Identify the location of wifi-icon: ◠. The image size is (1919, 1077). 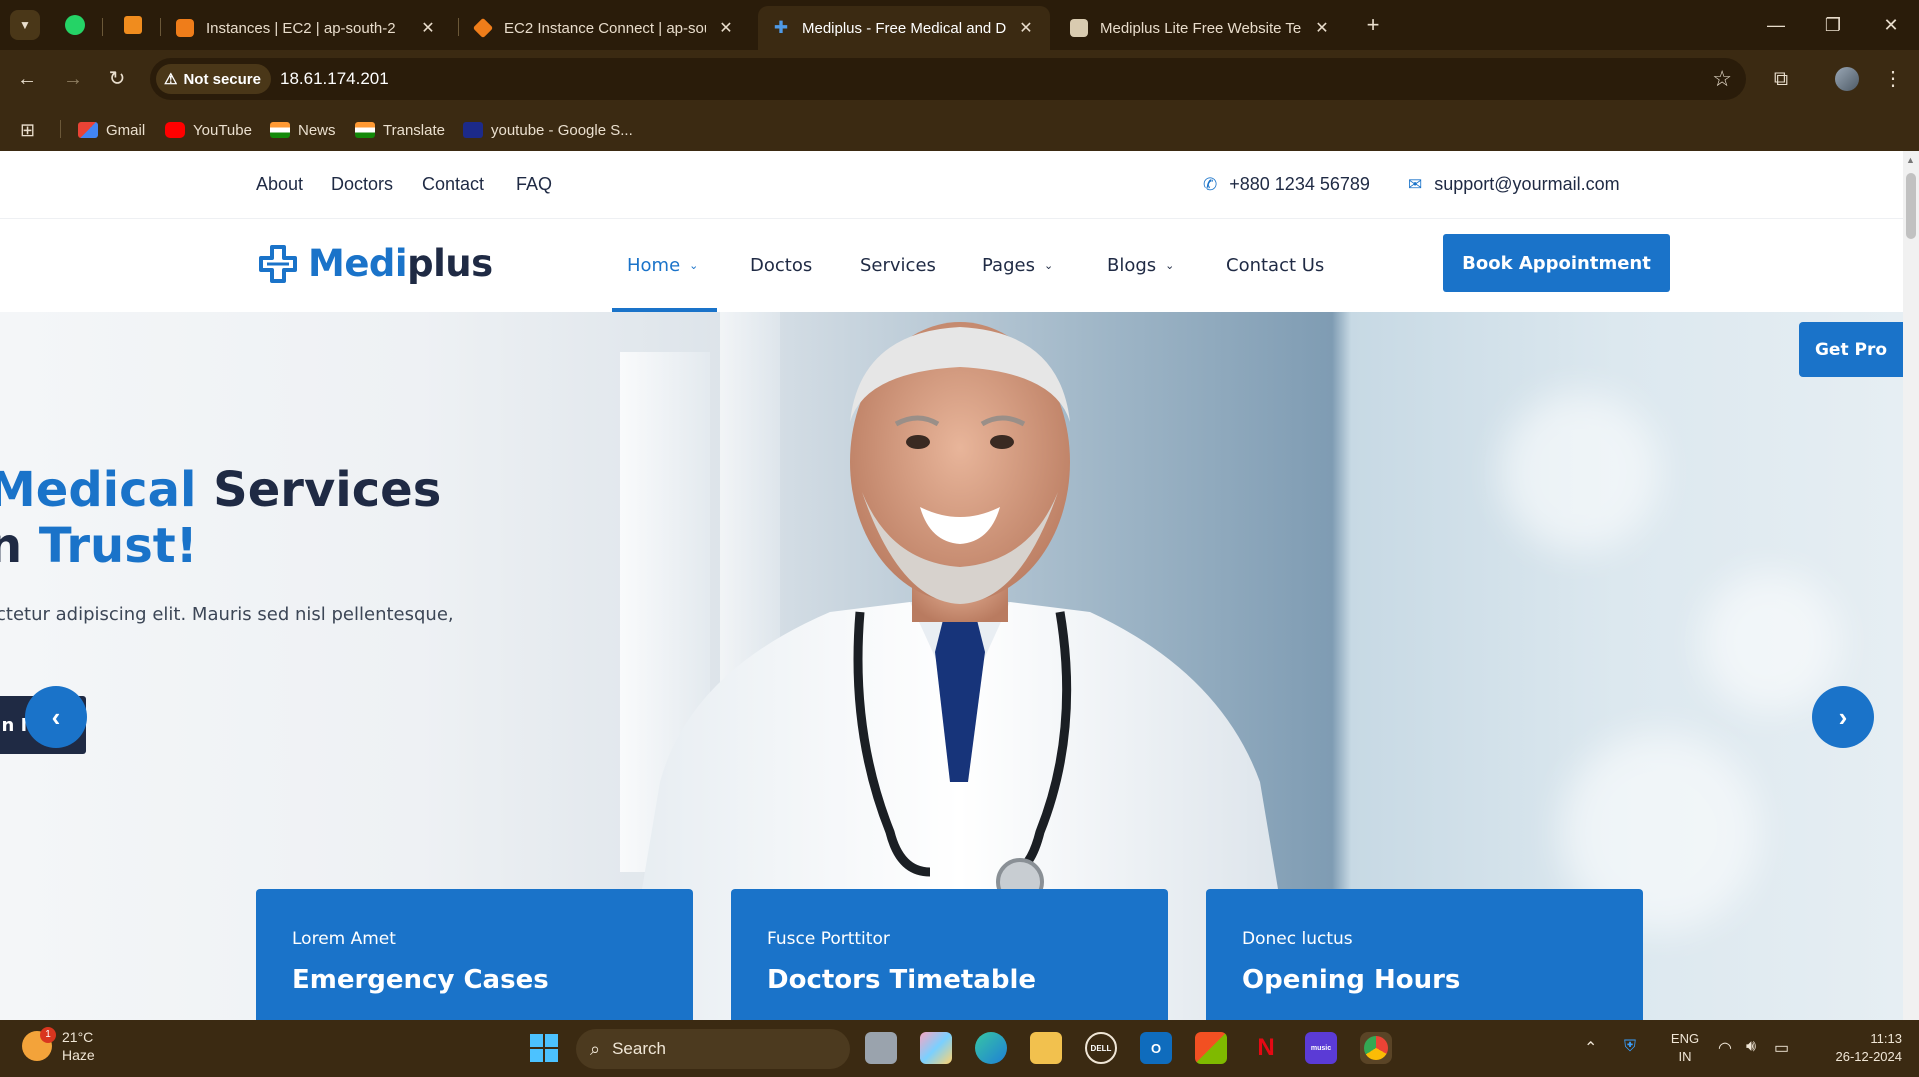
(1725, 1048).